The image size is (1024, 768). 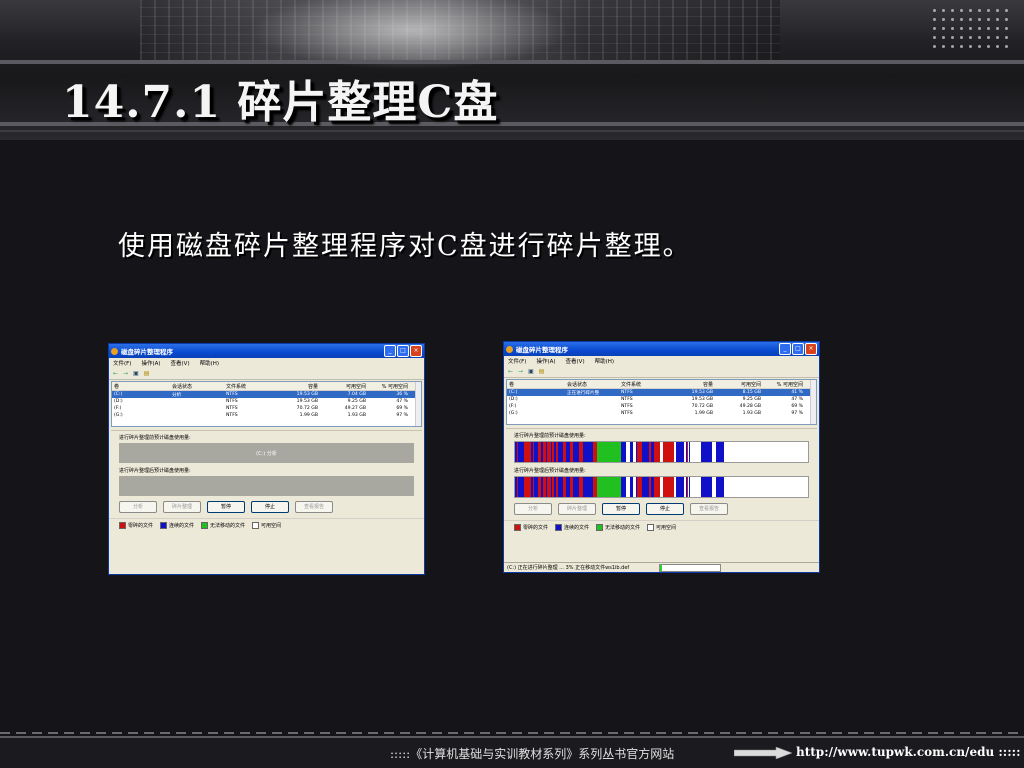 What do you see at coordinates (513, 392) in the screenshot?
I see `drive-label: (C:)` at bounding box center [513, 392].